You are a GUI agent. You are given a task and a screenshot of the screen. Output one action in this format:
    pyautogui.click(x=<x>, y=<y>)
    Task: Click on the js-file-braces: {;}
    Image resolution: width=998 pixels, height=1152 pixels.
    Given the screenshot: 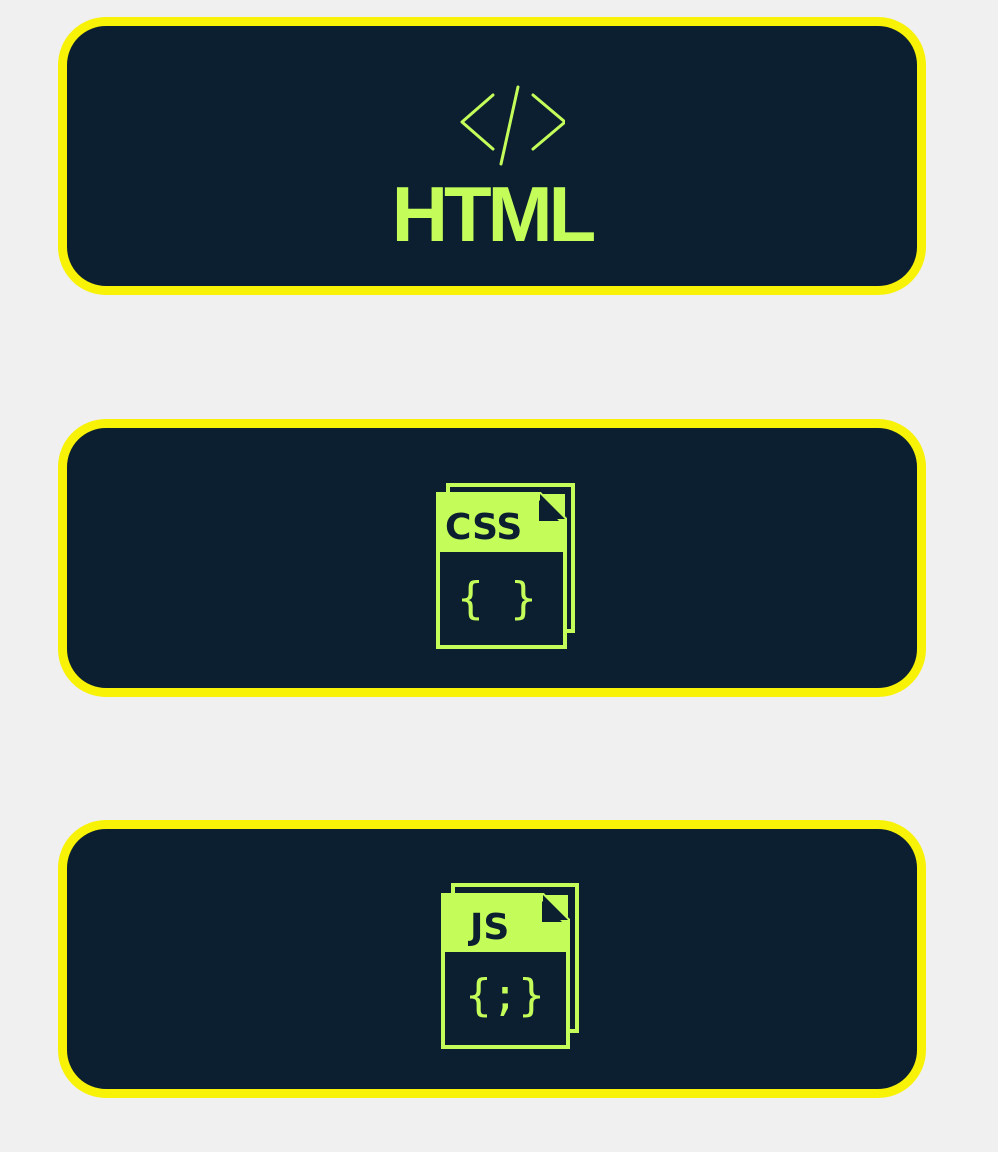 What is the action you would take?
    pyautogui.click(x=504, y=995)
    